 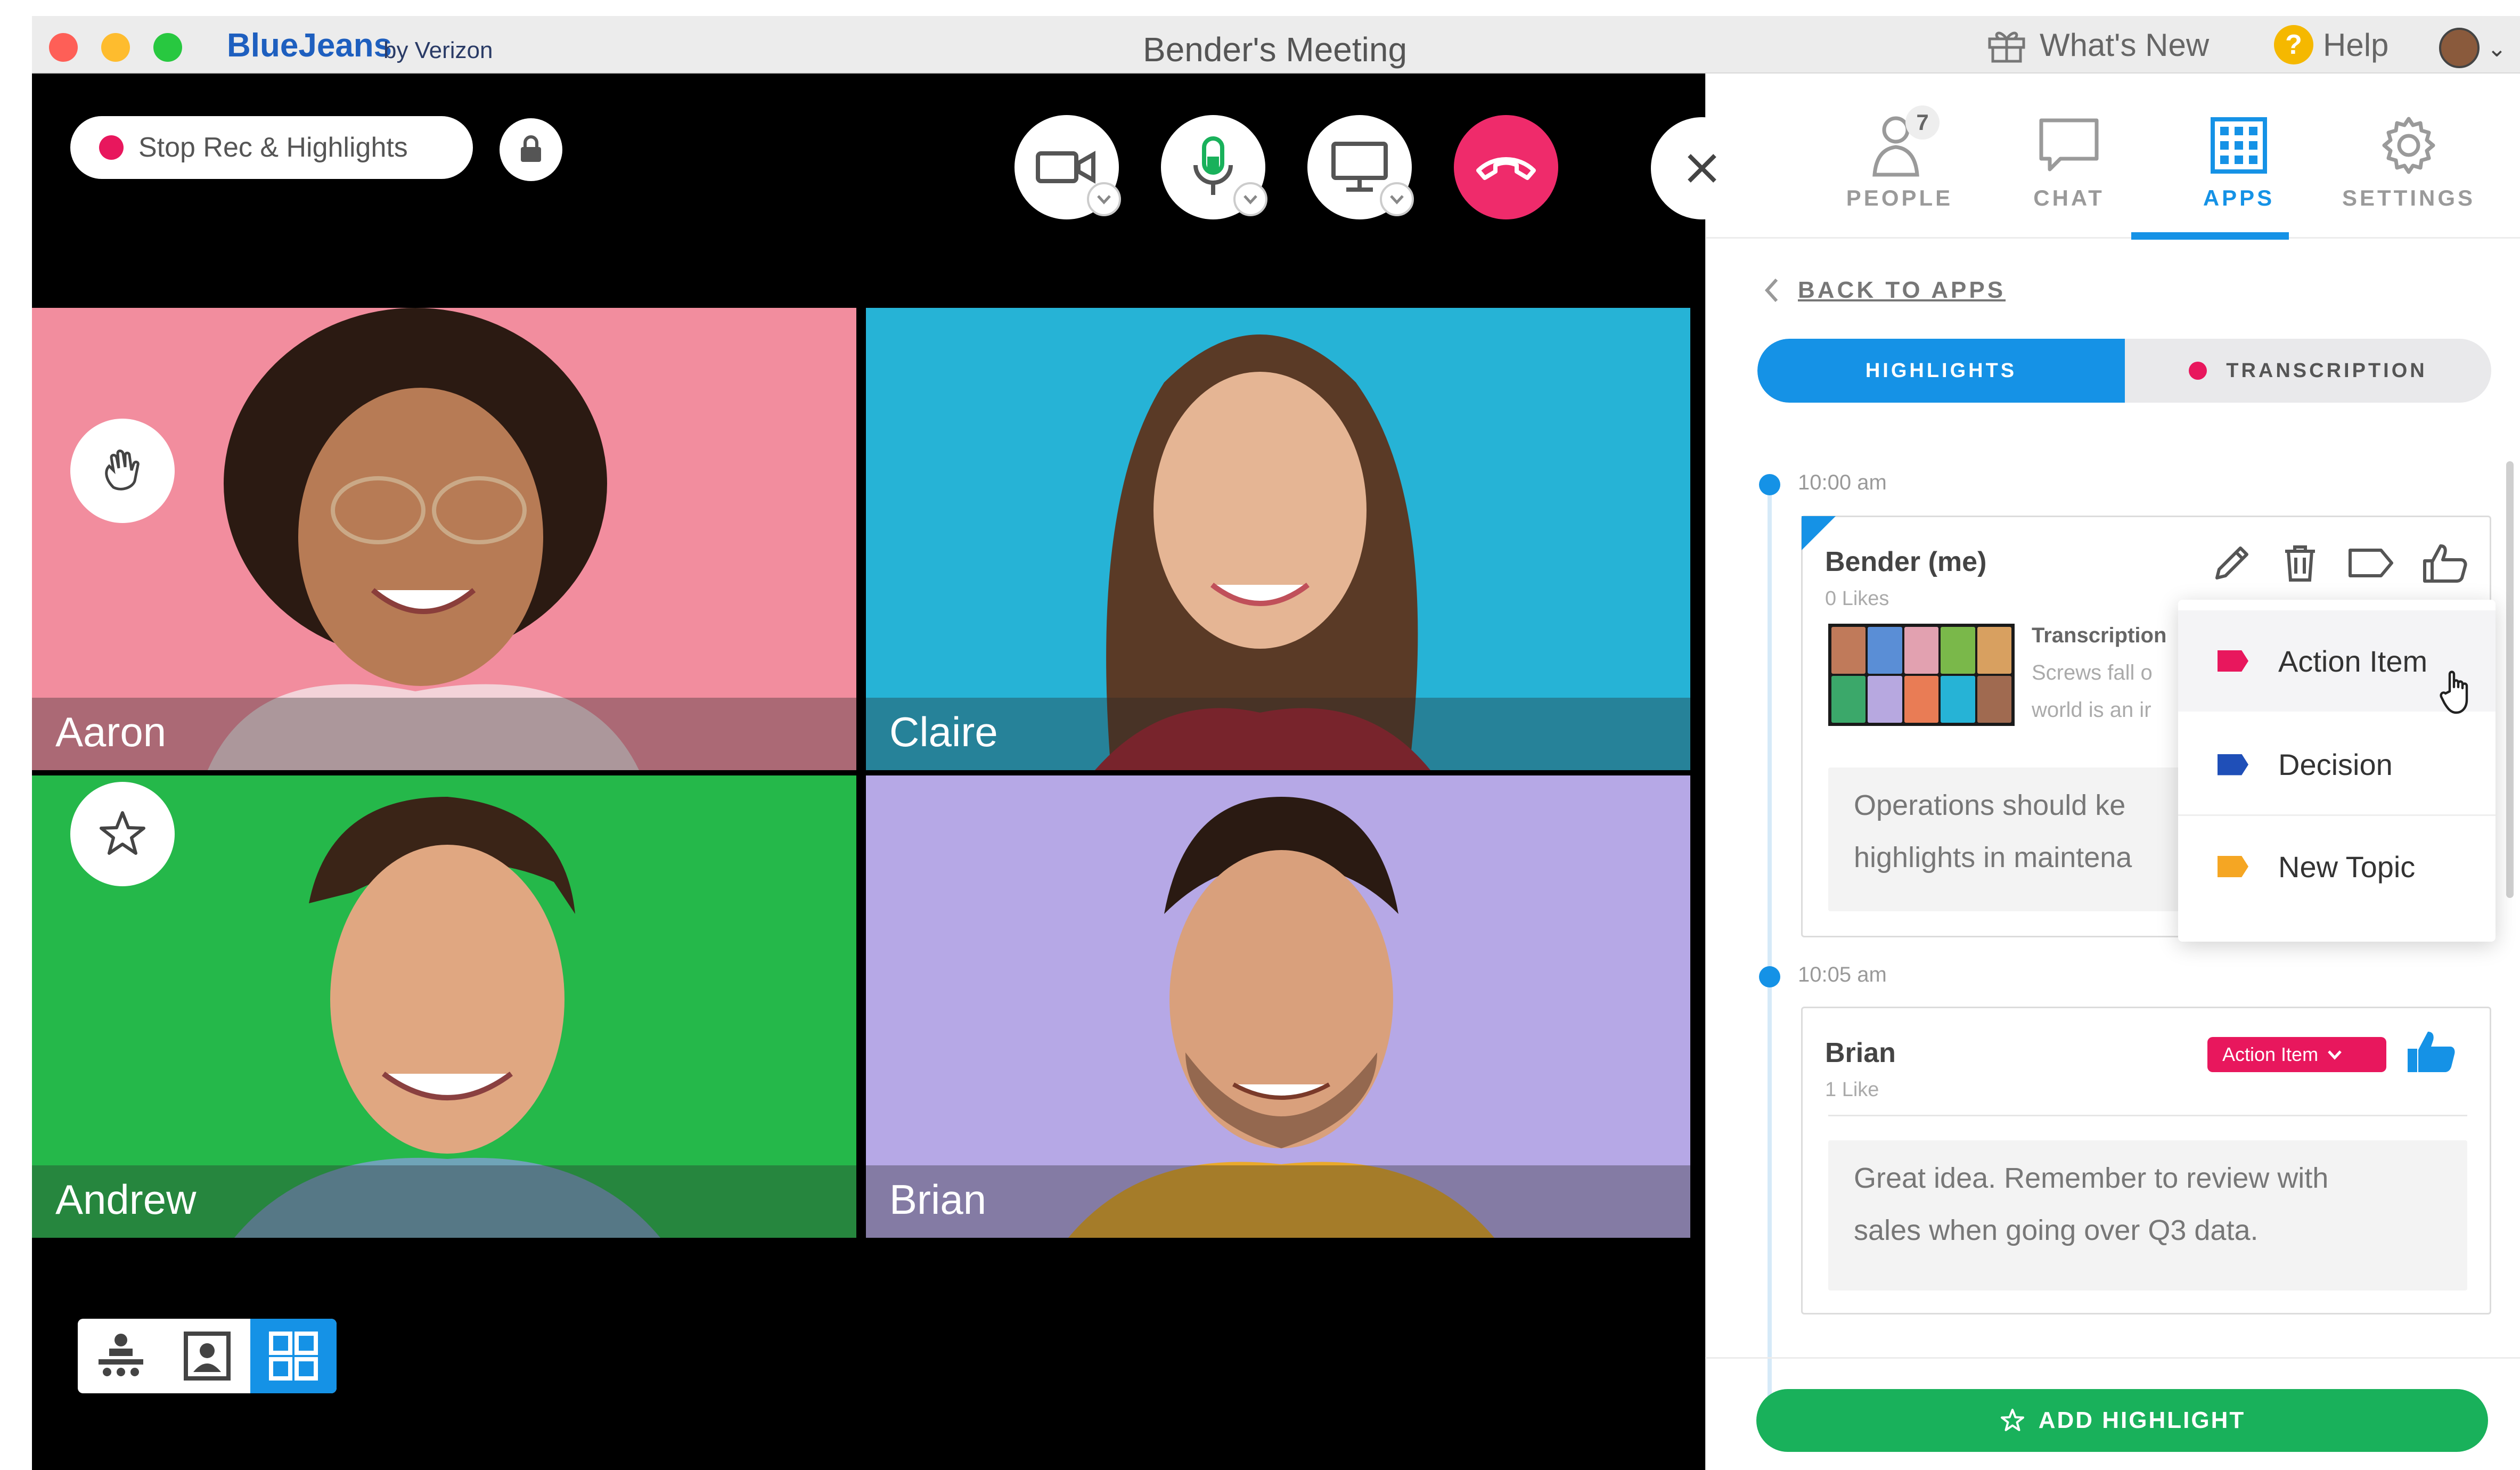 I want to click on stop-recording-label: Stop Rec & Highlights, so click(x=273, y=148).